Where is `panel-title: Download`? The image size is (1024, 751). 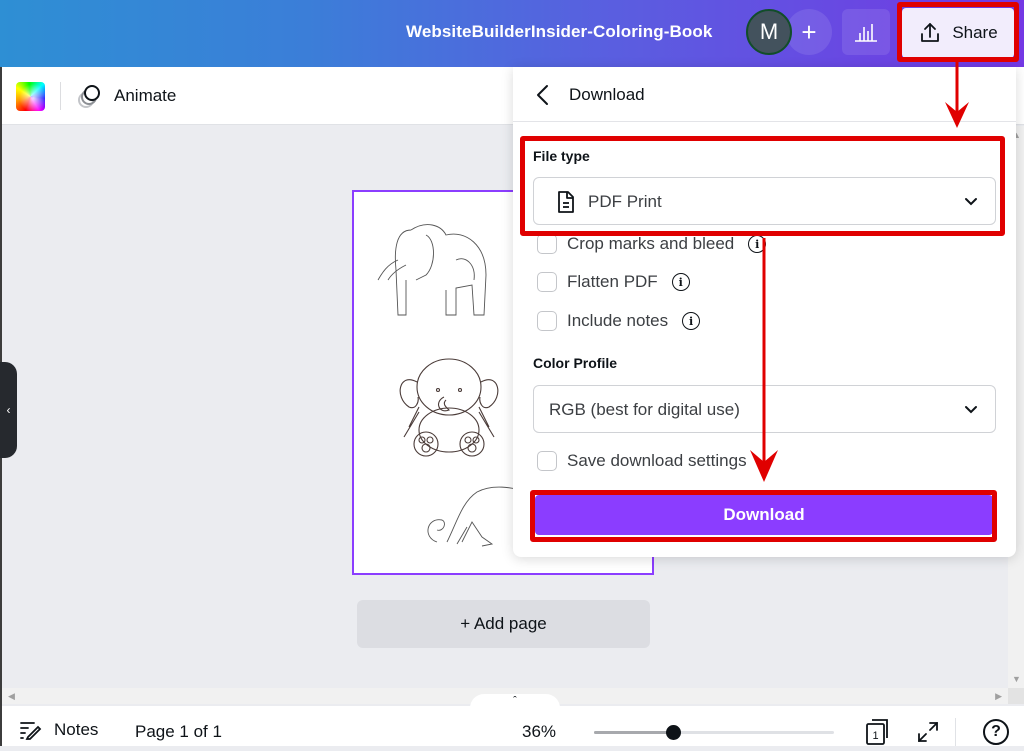
panel-title: Download is located at coordinates (607, 94).